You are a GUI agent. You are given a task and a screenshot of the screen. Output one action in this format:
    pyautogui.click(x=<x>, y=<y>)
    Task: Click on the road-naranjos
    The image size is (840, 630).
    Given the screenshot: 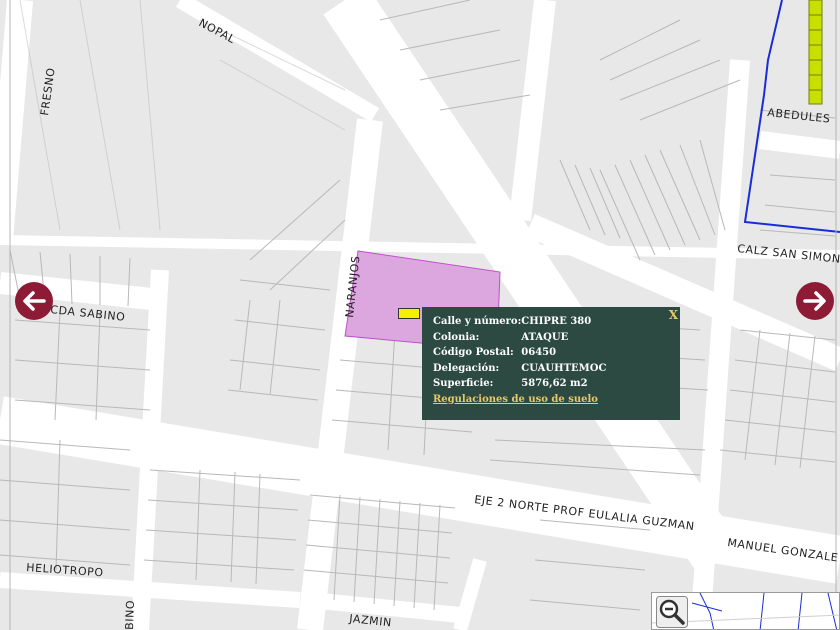 What is the action you would take?
    pyautogui.click(x=340, y=374)
    